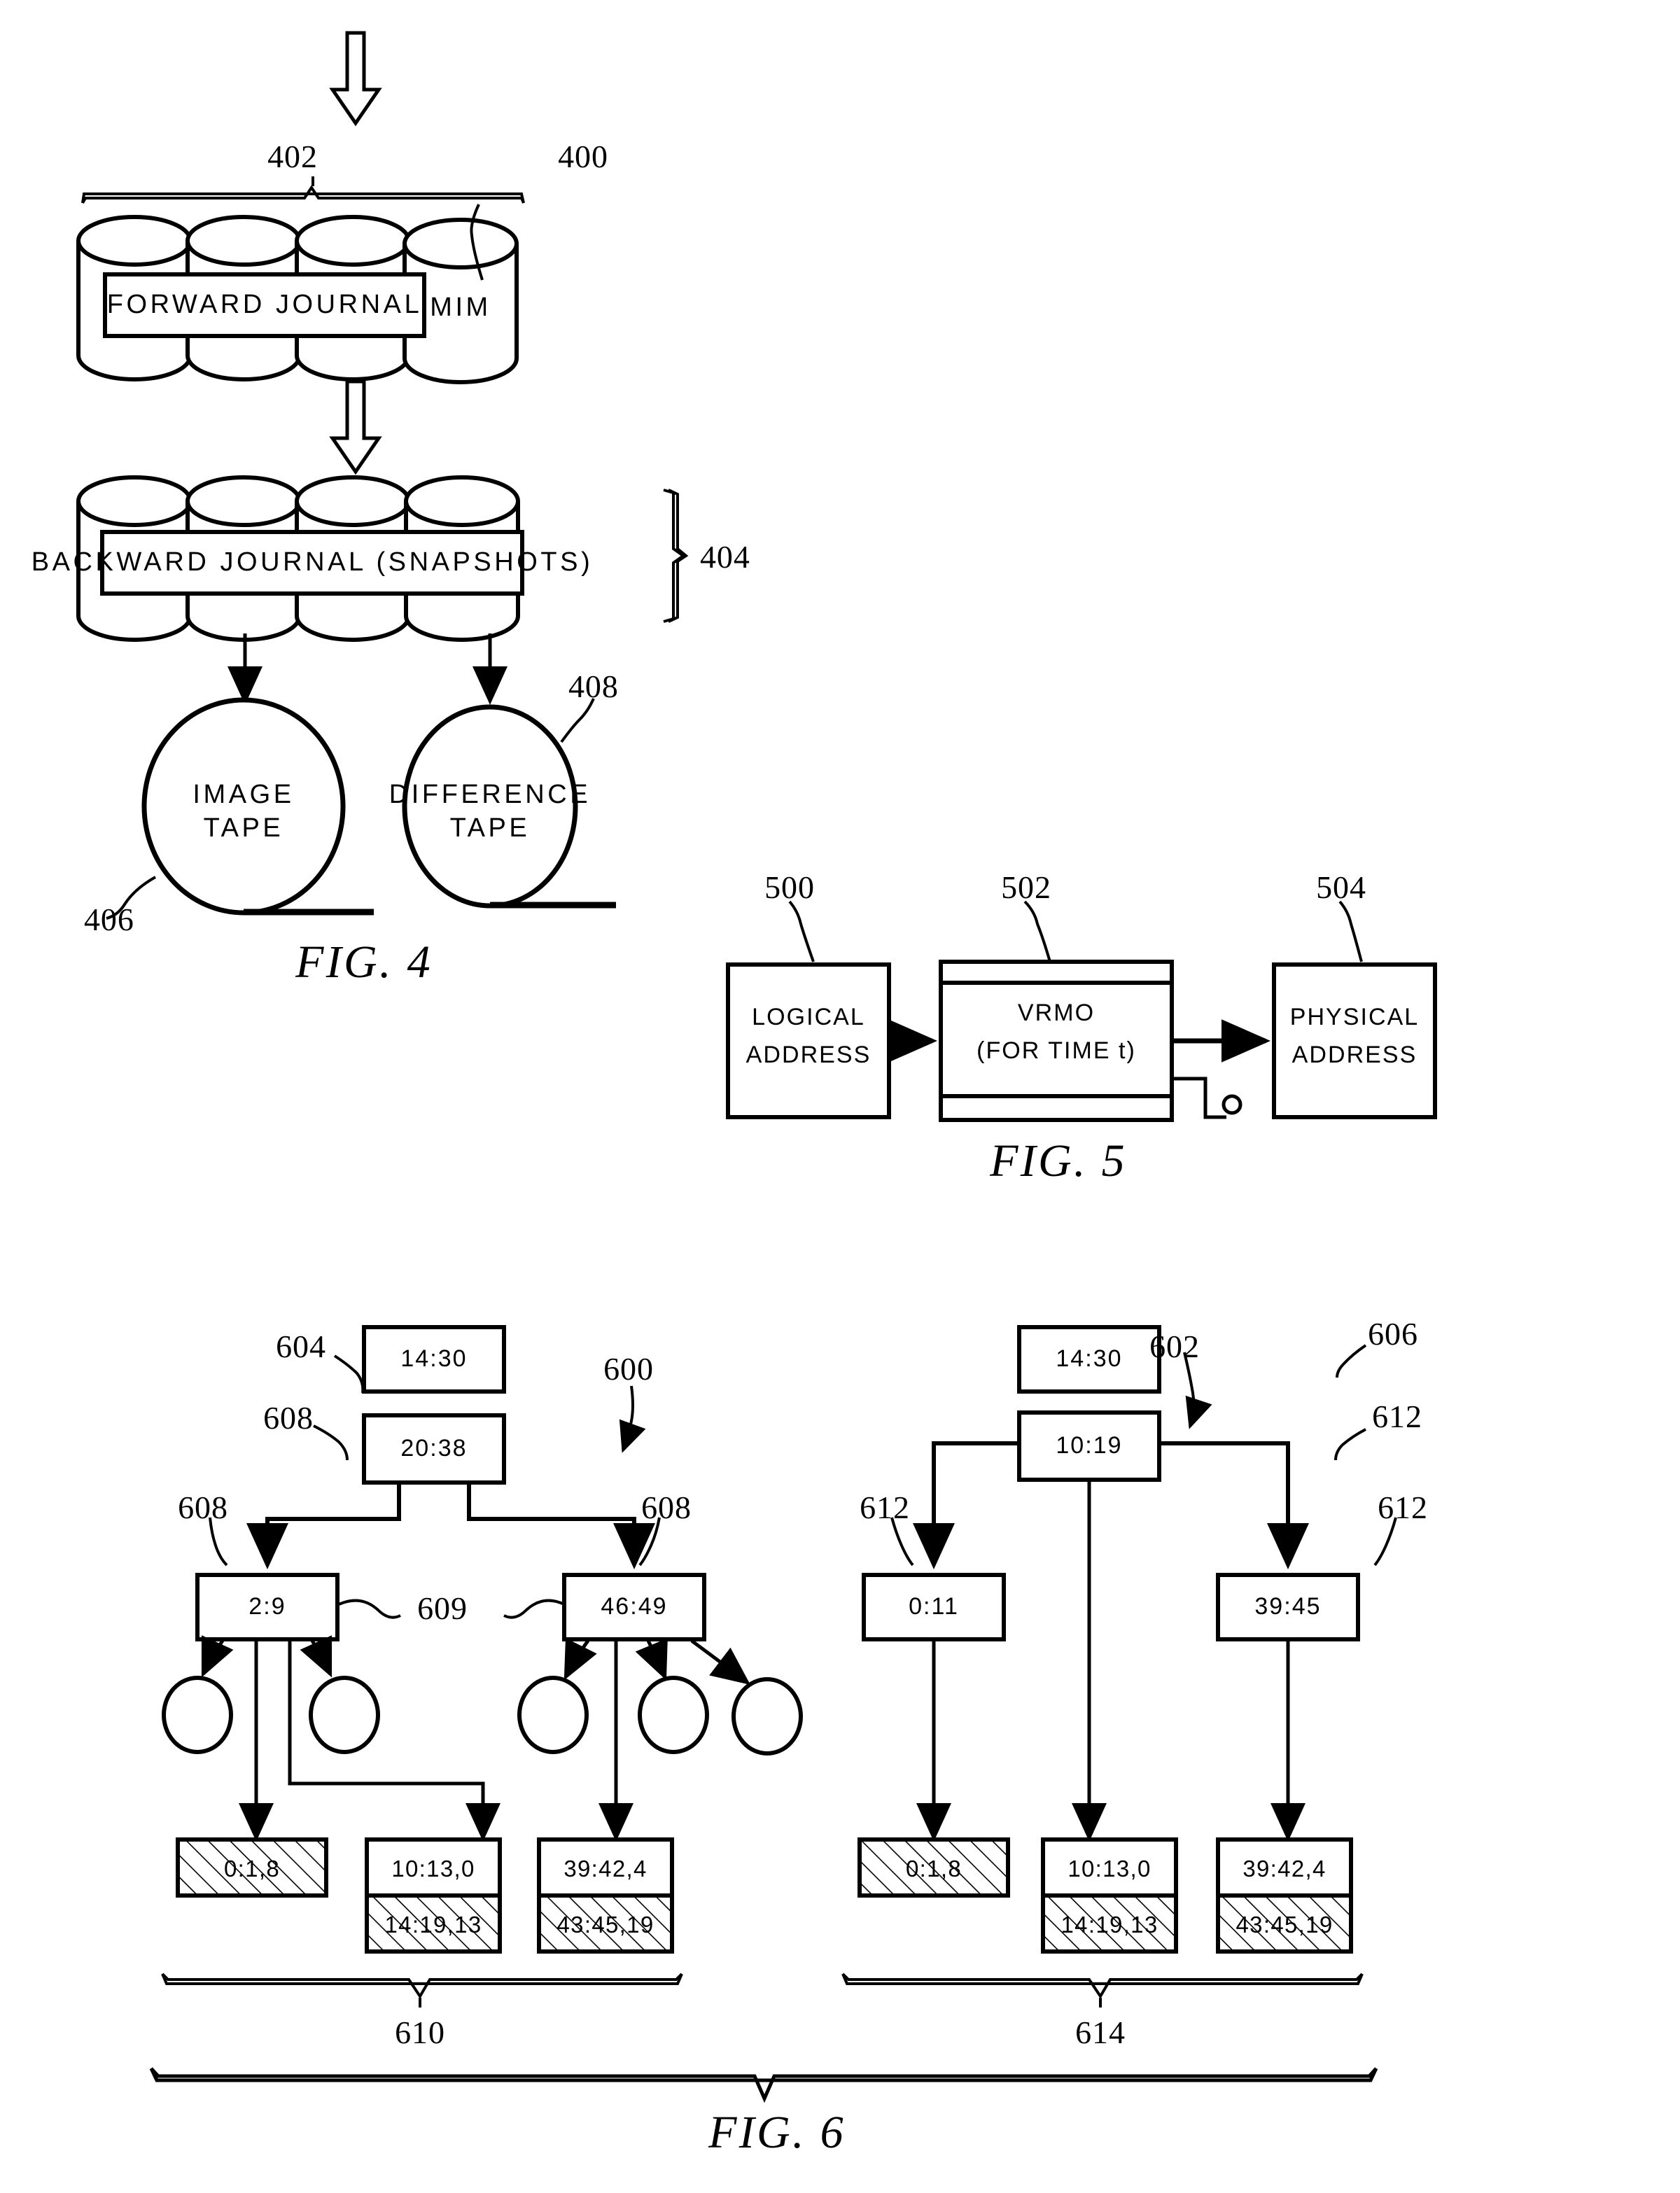 Image resolution: width=1680 pixels, height=2193 pixels. What do you see at coordinates (312, 562) in the screenshot?
I see `backward-journal-label: BACKWARD JOURNAL (SNAPSHOTS)` at bounding box center [312, 562].